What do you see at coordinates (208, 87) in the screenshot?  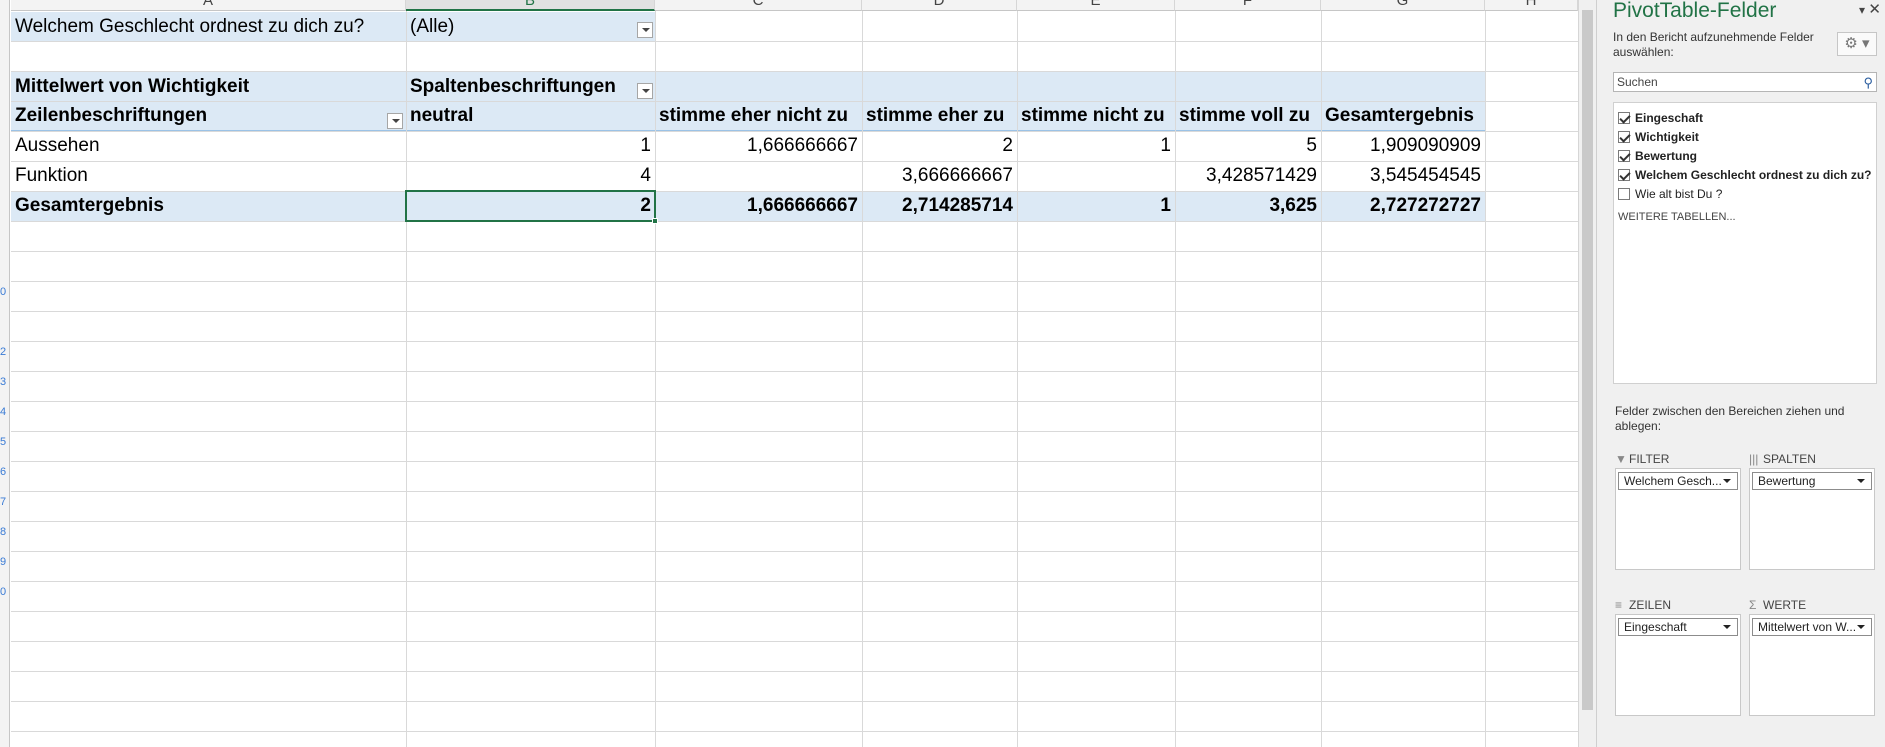 I see `value-field-caption: Mittelwert von Wichtigkeit` at bounding box center [208, 87].